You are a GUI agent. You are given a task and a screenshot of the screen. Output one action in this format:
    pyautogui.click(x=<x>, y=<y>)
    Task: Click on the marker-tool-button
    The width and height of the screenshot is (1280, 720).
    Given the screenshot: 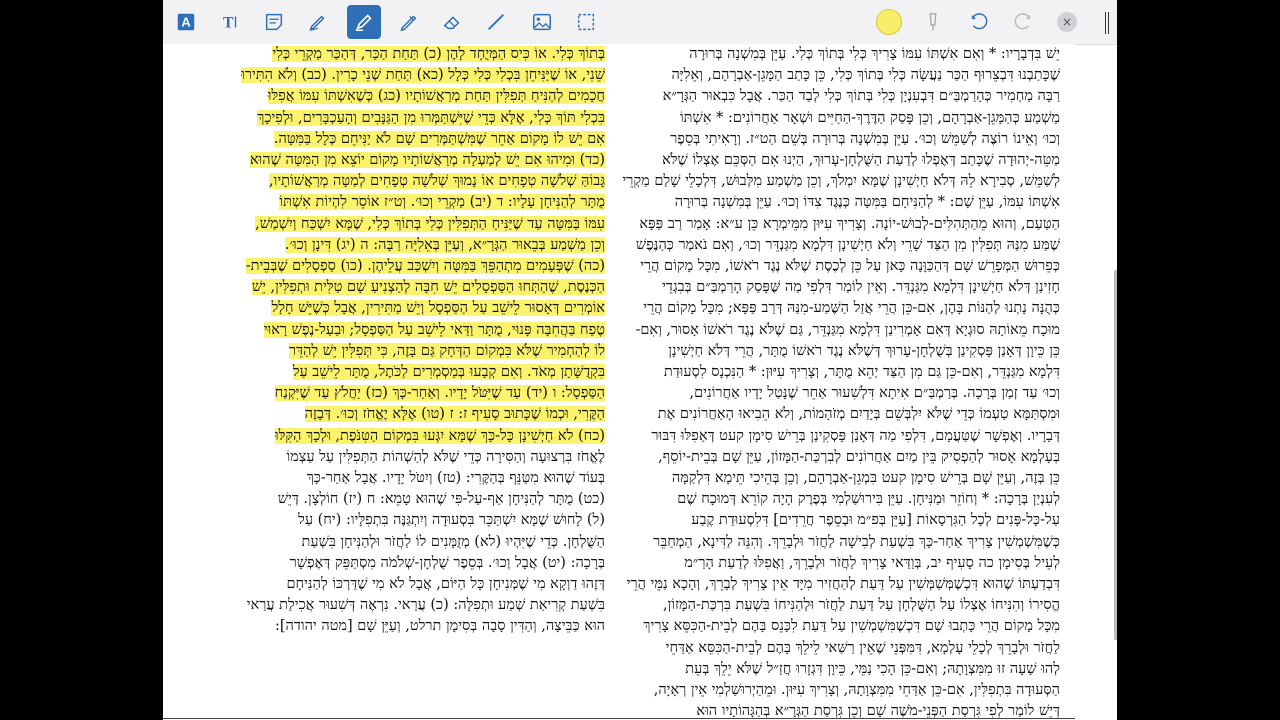 What is the action you would take?
    pyautogui.click(x=408, y=22)
    